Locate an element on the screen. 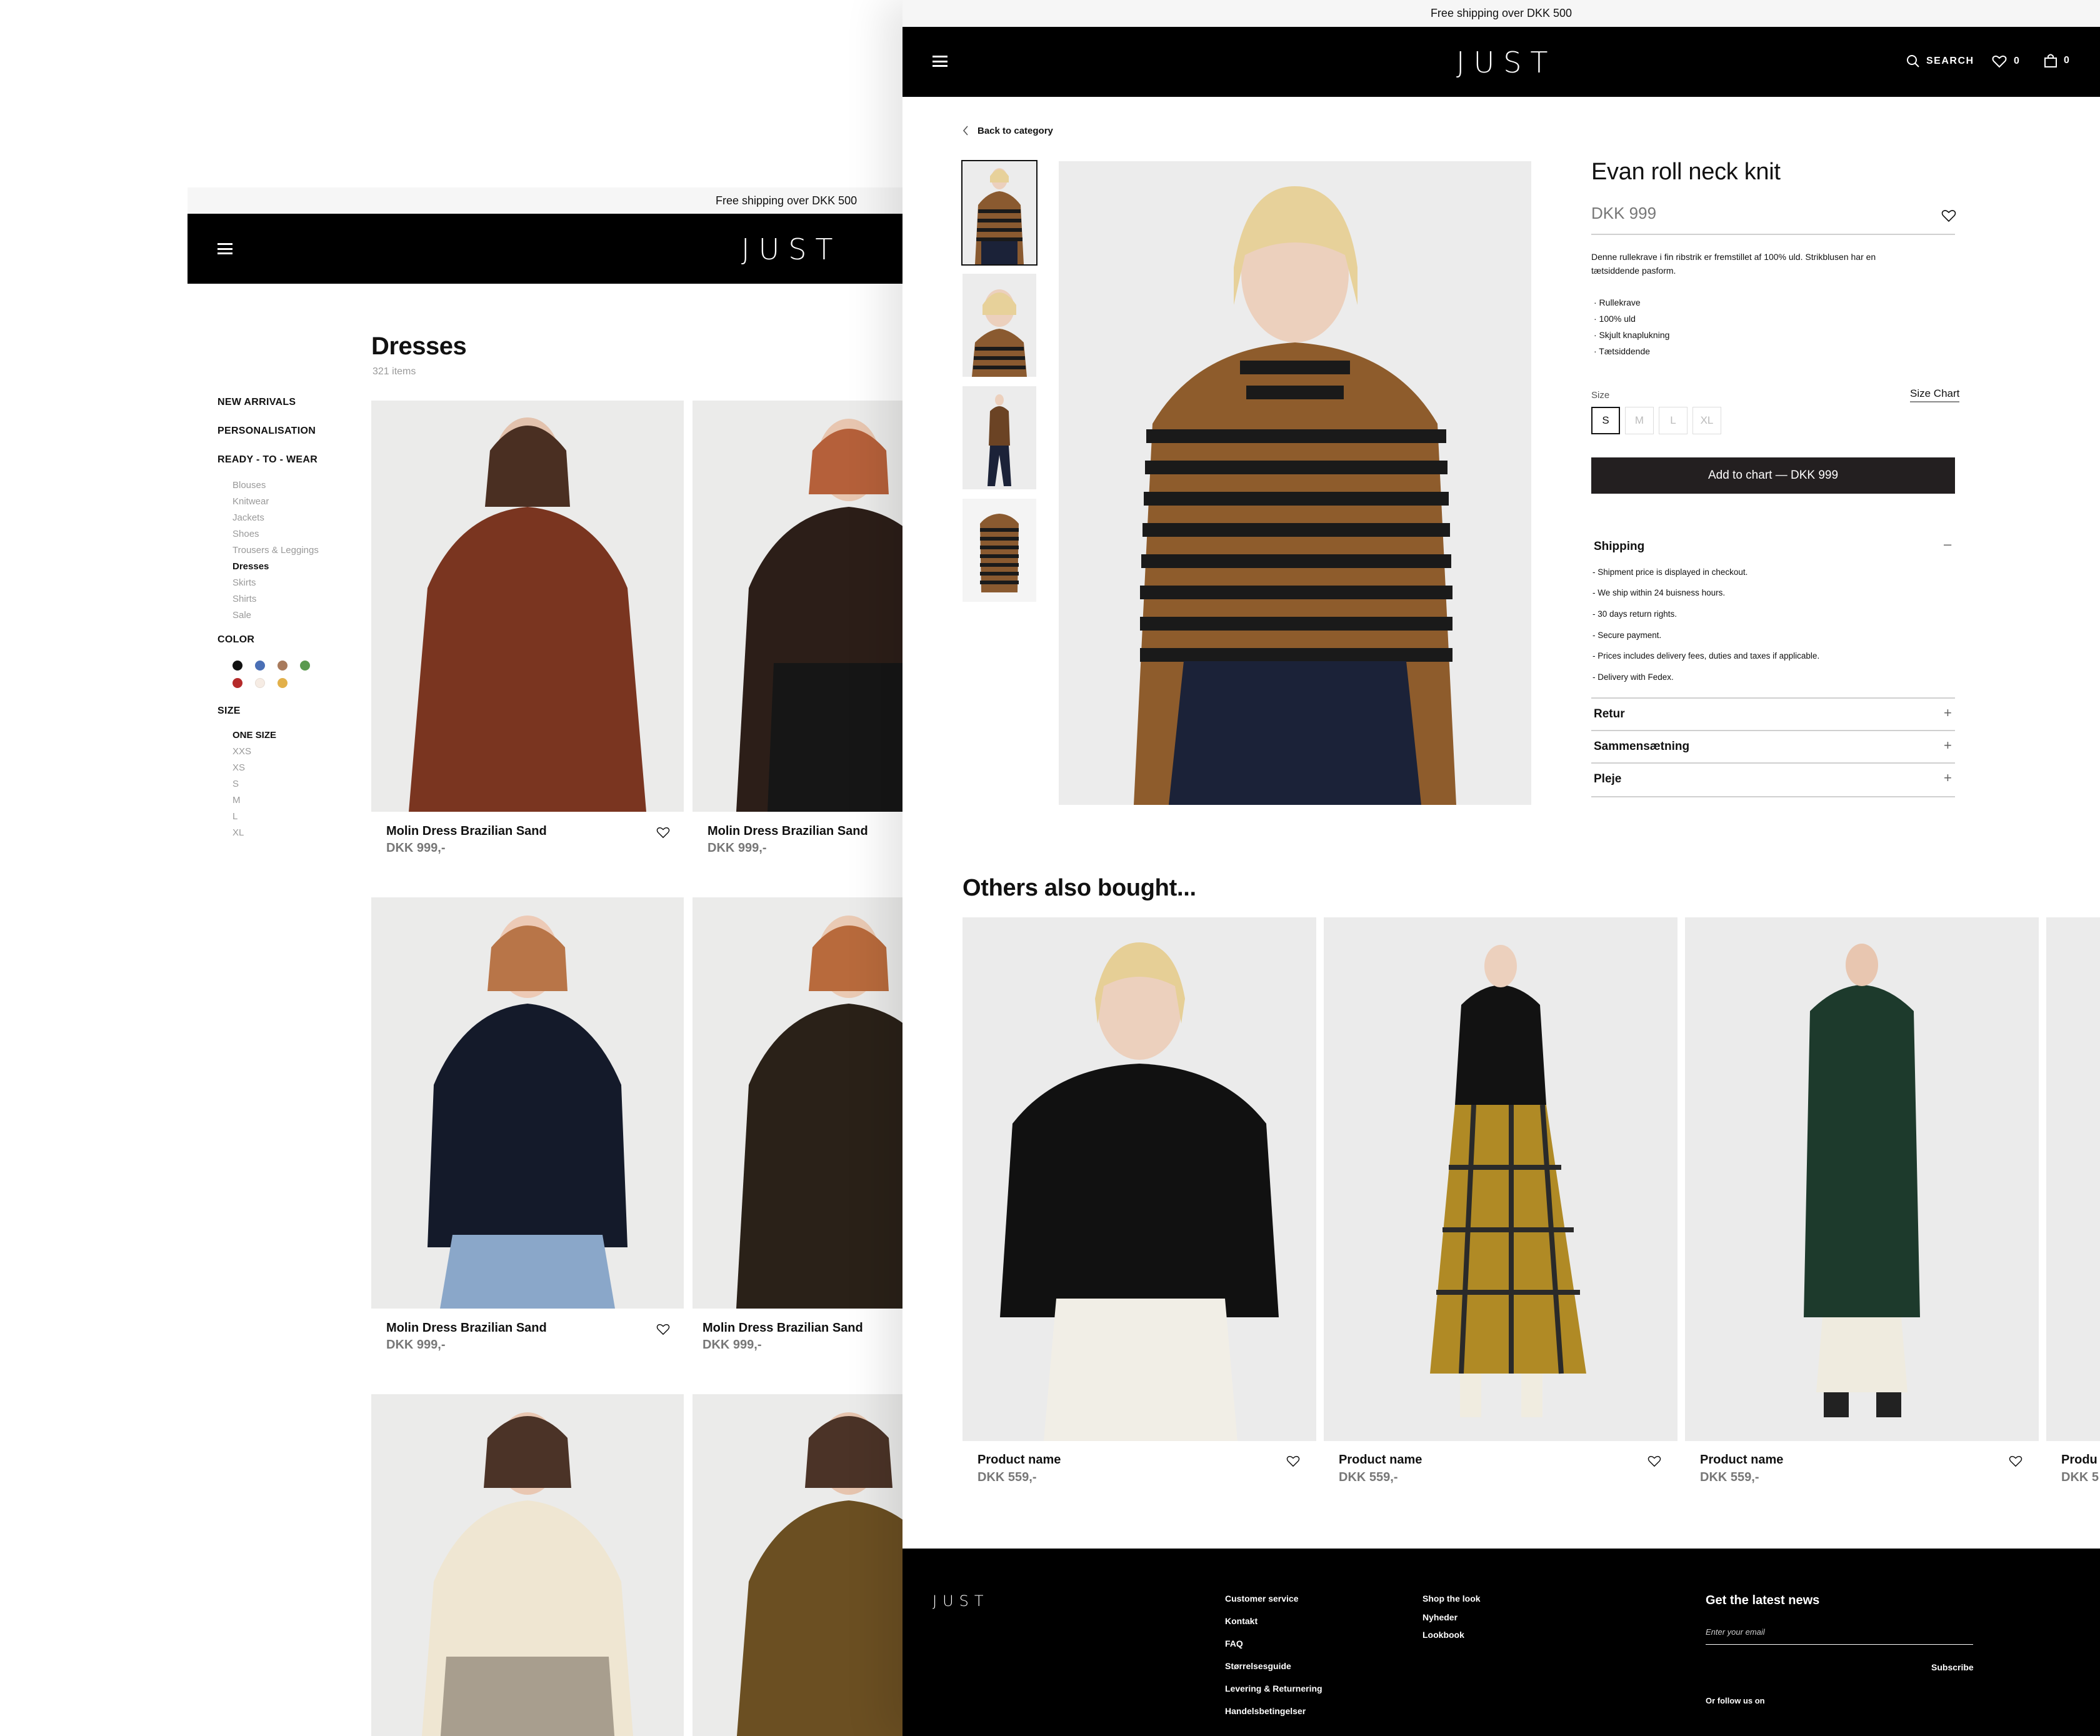  subscribe-button: Subscribe is located at coordinates (1952, 1667).